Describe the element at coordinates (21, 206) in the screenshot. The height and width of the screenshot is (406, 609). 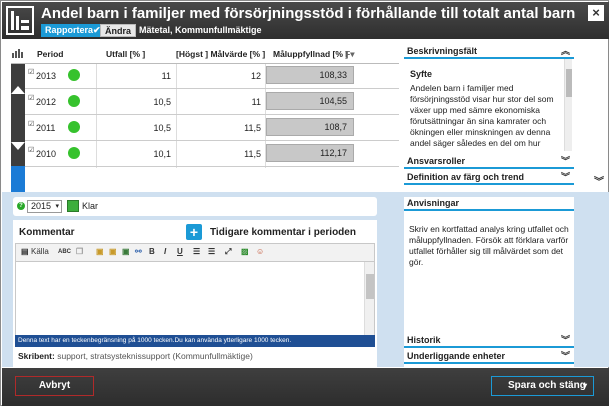
I see `help-icon: ?` at that location.